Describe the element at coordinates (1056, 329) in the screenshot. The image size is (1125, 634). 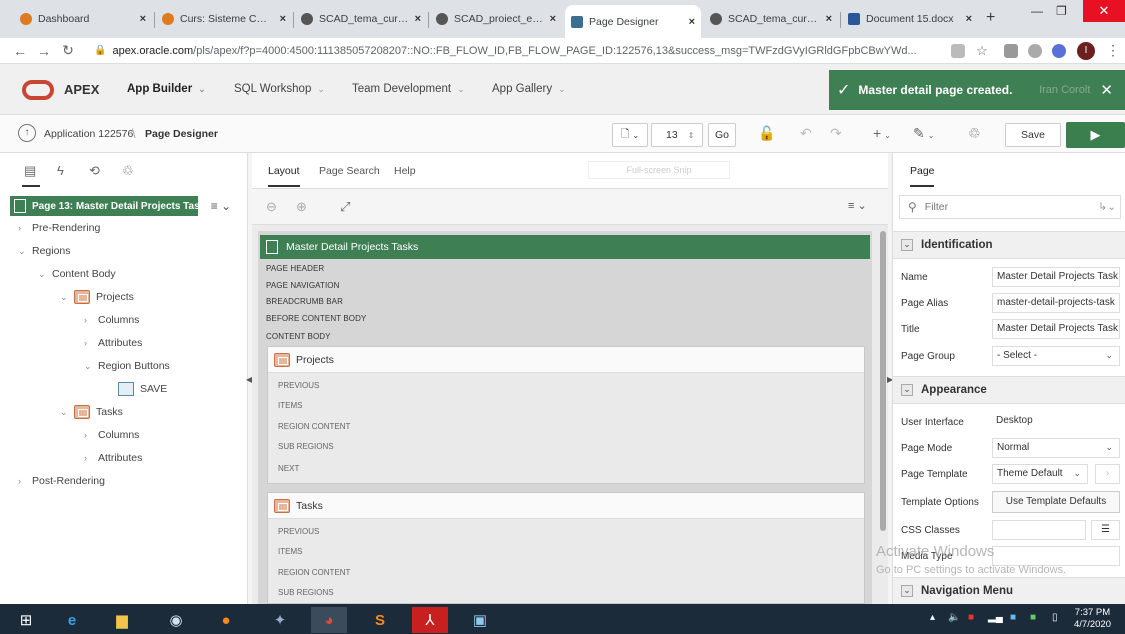
I see `title-field: Master Detail Projects Task` at that location.